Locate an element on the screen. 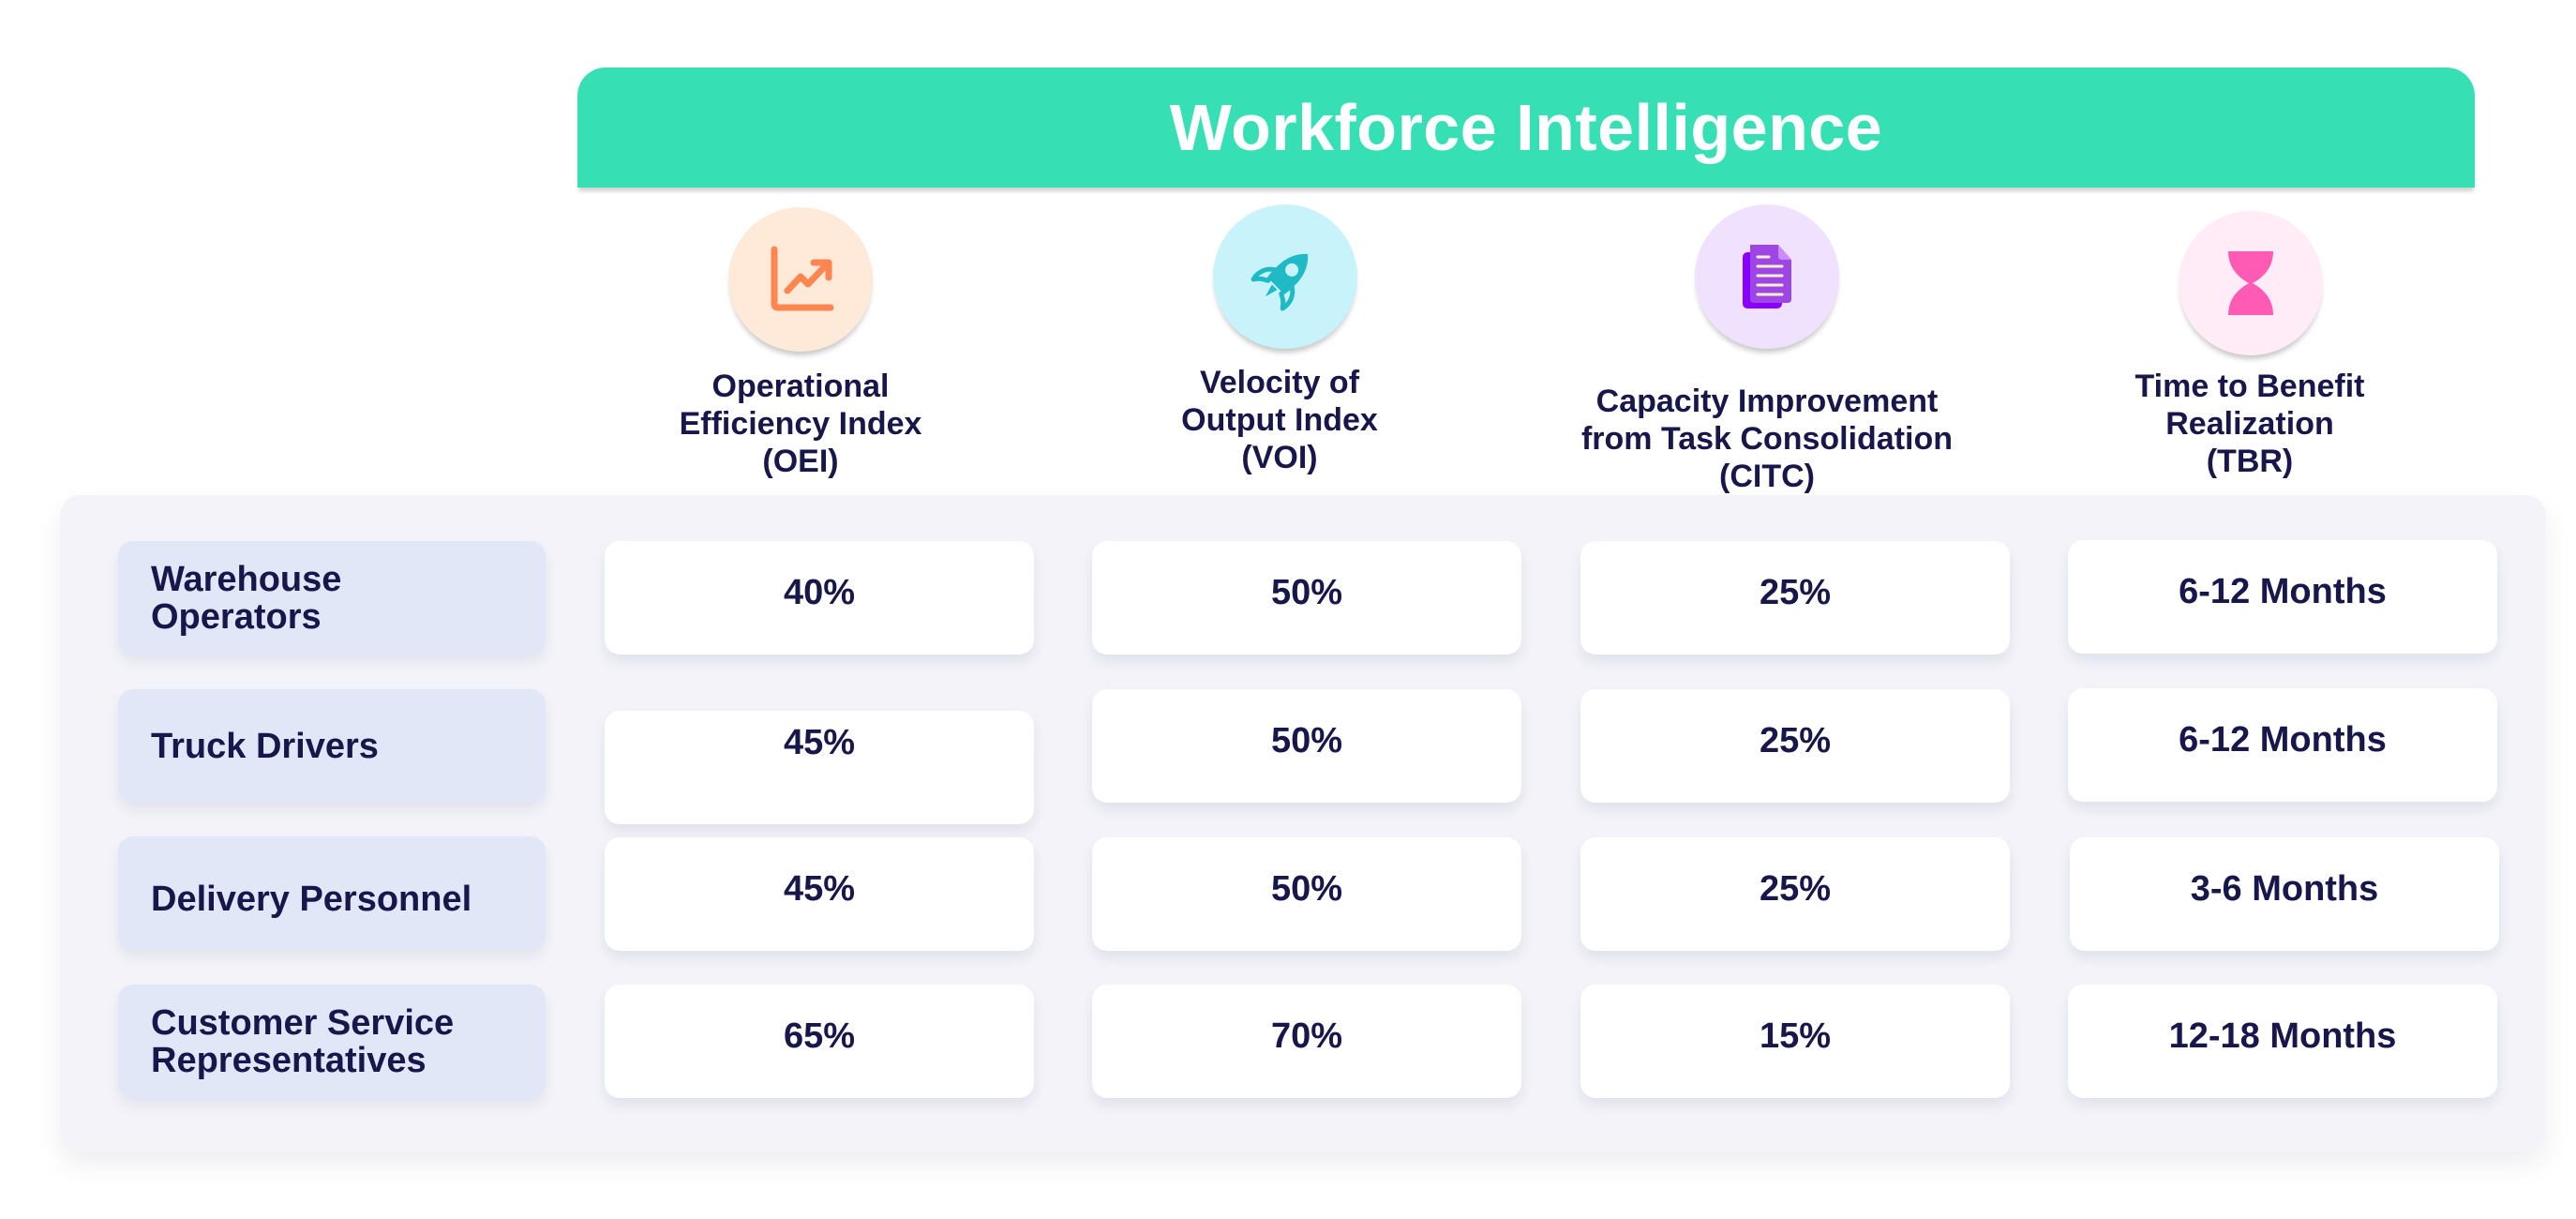 This screenshot has height=1219, width=2576. column-label-line: from Task Consolidation is located at coordinates (1767, 439).